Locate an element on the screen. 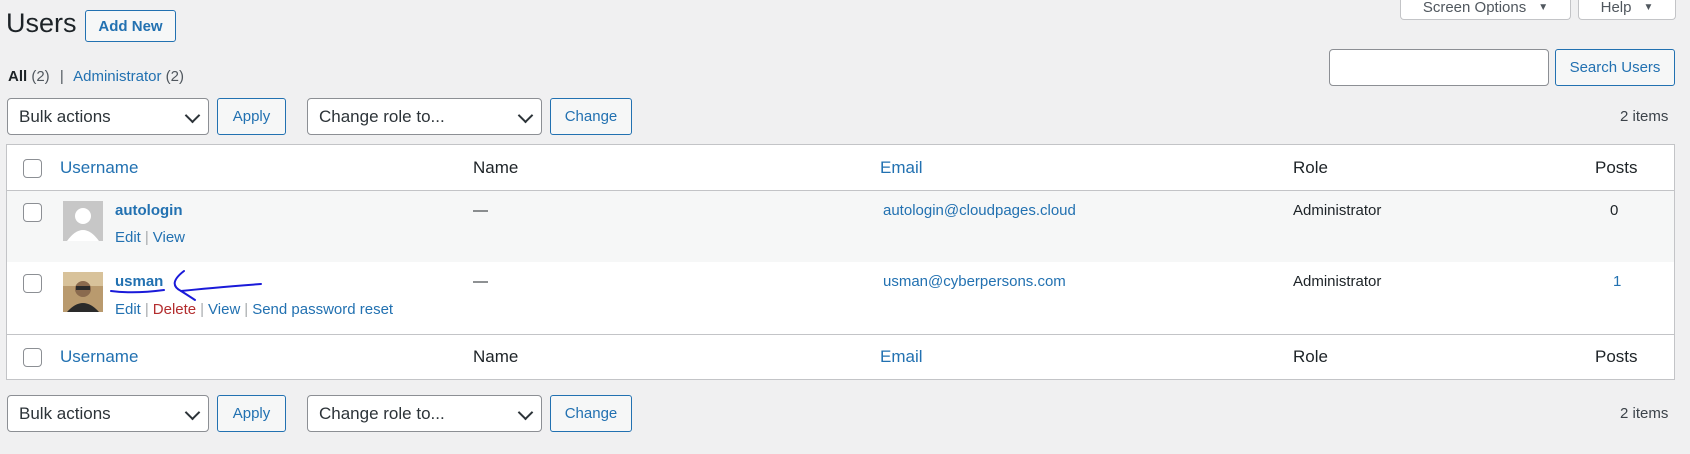 This screenshot has height=454, width=1690. search-input is located at coordinates (1439, 67).